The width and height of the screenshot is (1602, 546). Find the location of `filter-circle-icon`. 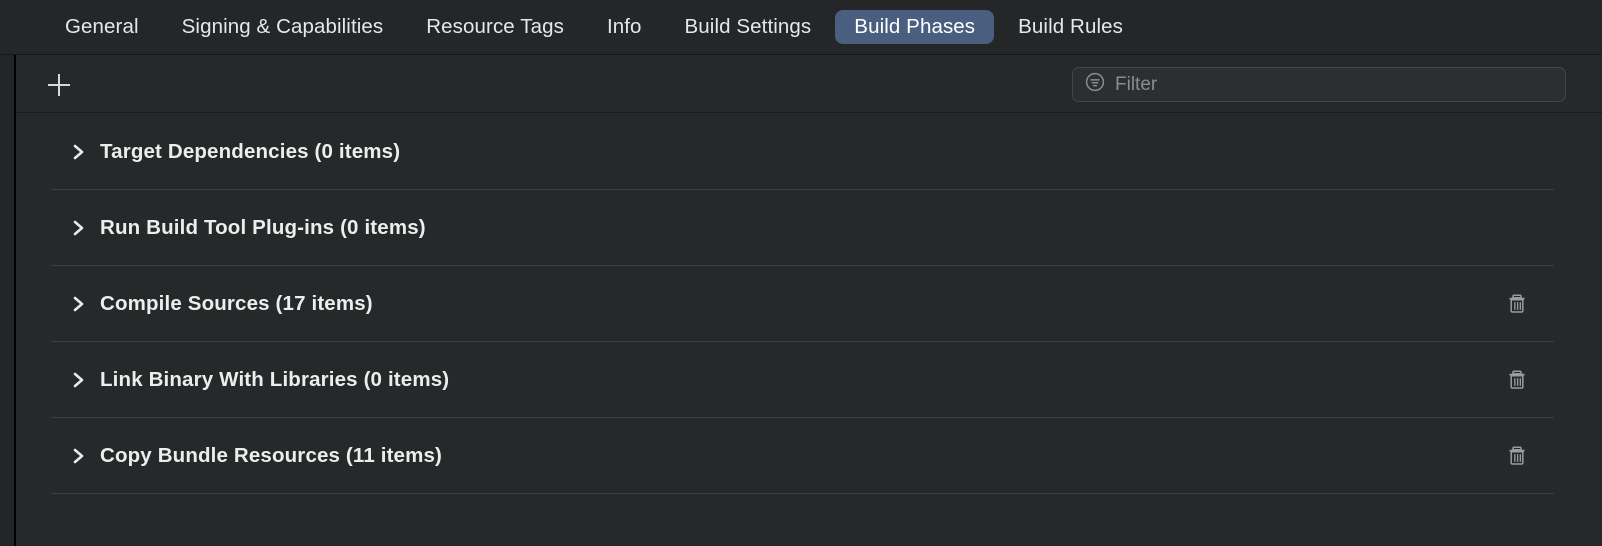

filter-circle-icon is located at coordinates (1095, 84).